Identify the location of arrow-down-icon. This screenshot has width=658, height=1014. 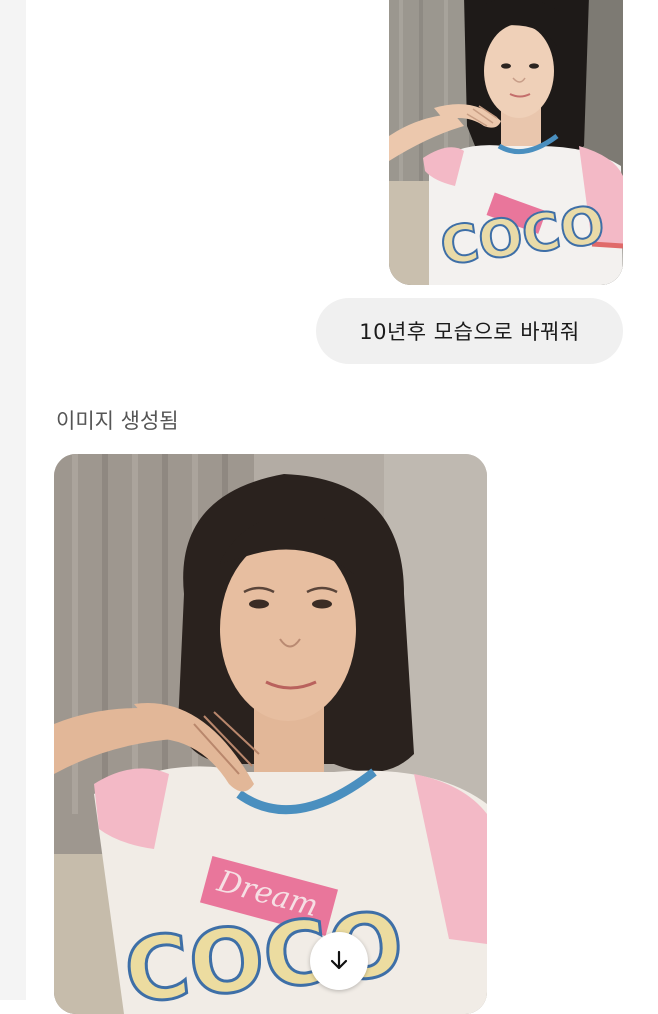
(339, 960).